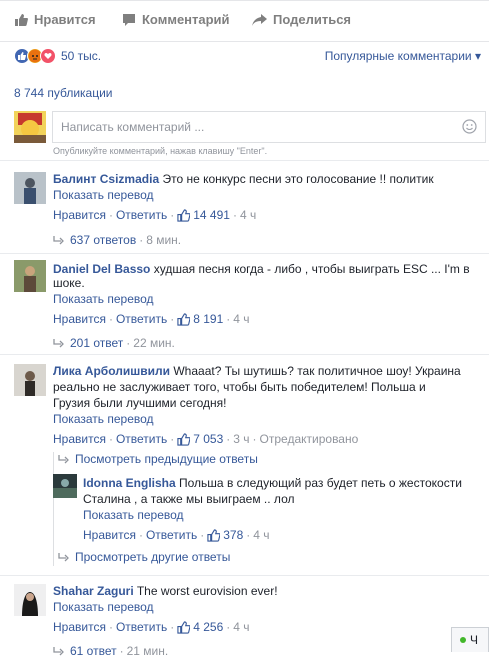  Describe the element at coordinates (93, 591) in the screenshot. I see `comment-author: Shahar Zaguri` at that location.